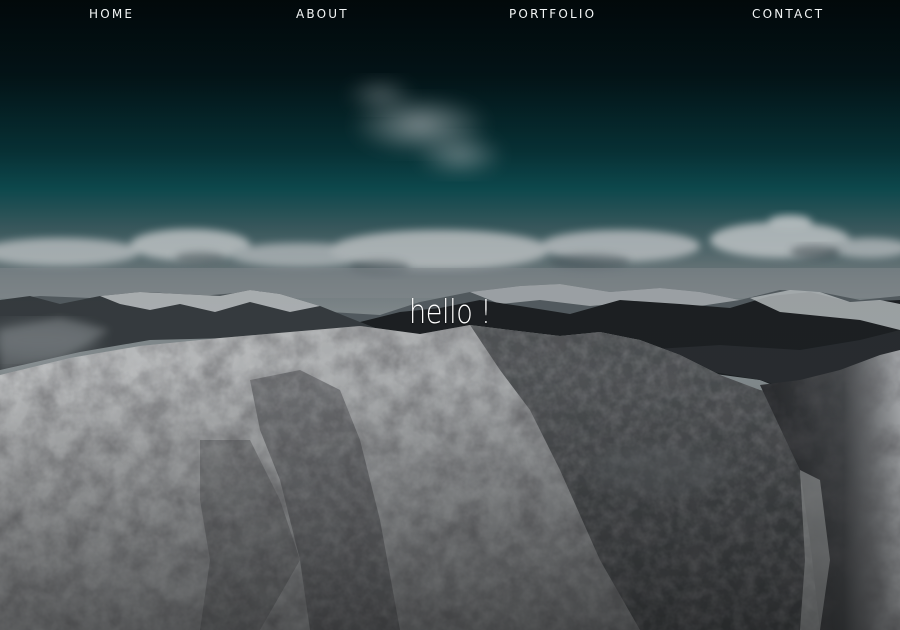 The width and height of the screenshot is (900, 630). Describe the element at coordinates (322, 14) in the screenshot. I see `nav-about-link: ABOUT` at that location.